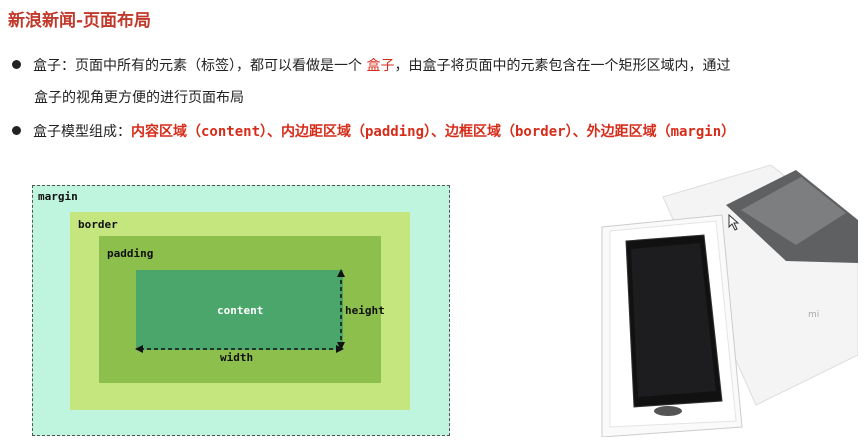 The image size is (864, 446). I want to click on width-arrow-icon, so click(239, 349).